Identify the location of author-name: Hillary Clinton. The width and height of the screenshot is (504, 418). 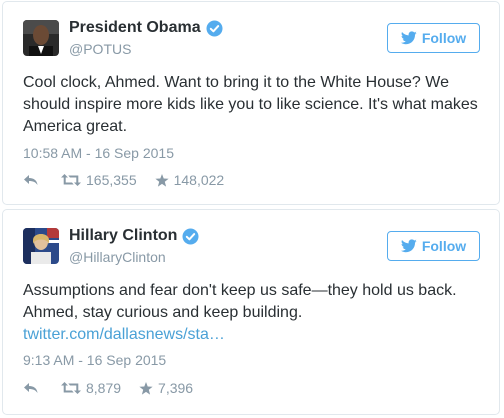
(123, 236).